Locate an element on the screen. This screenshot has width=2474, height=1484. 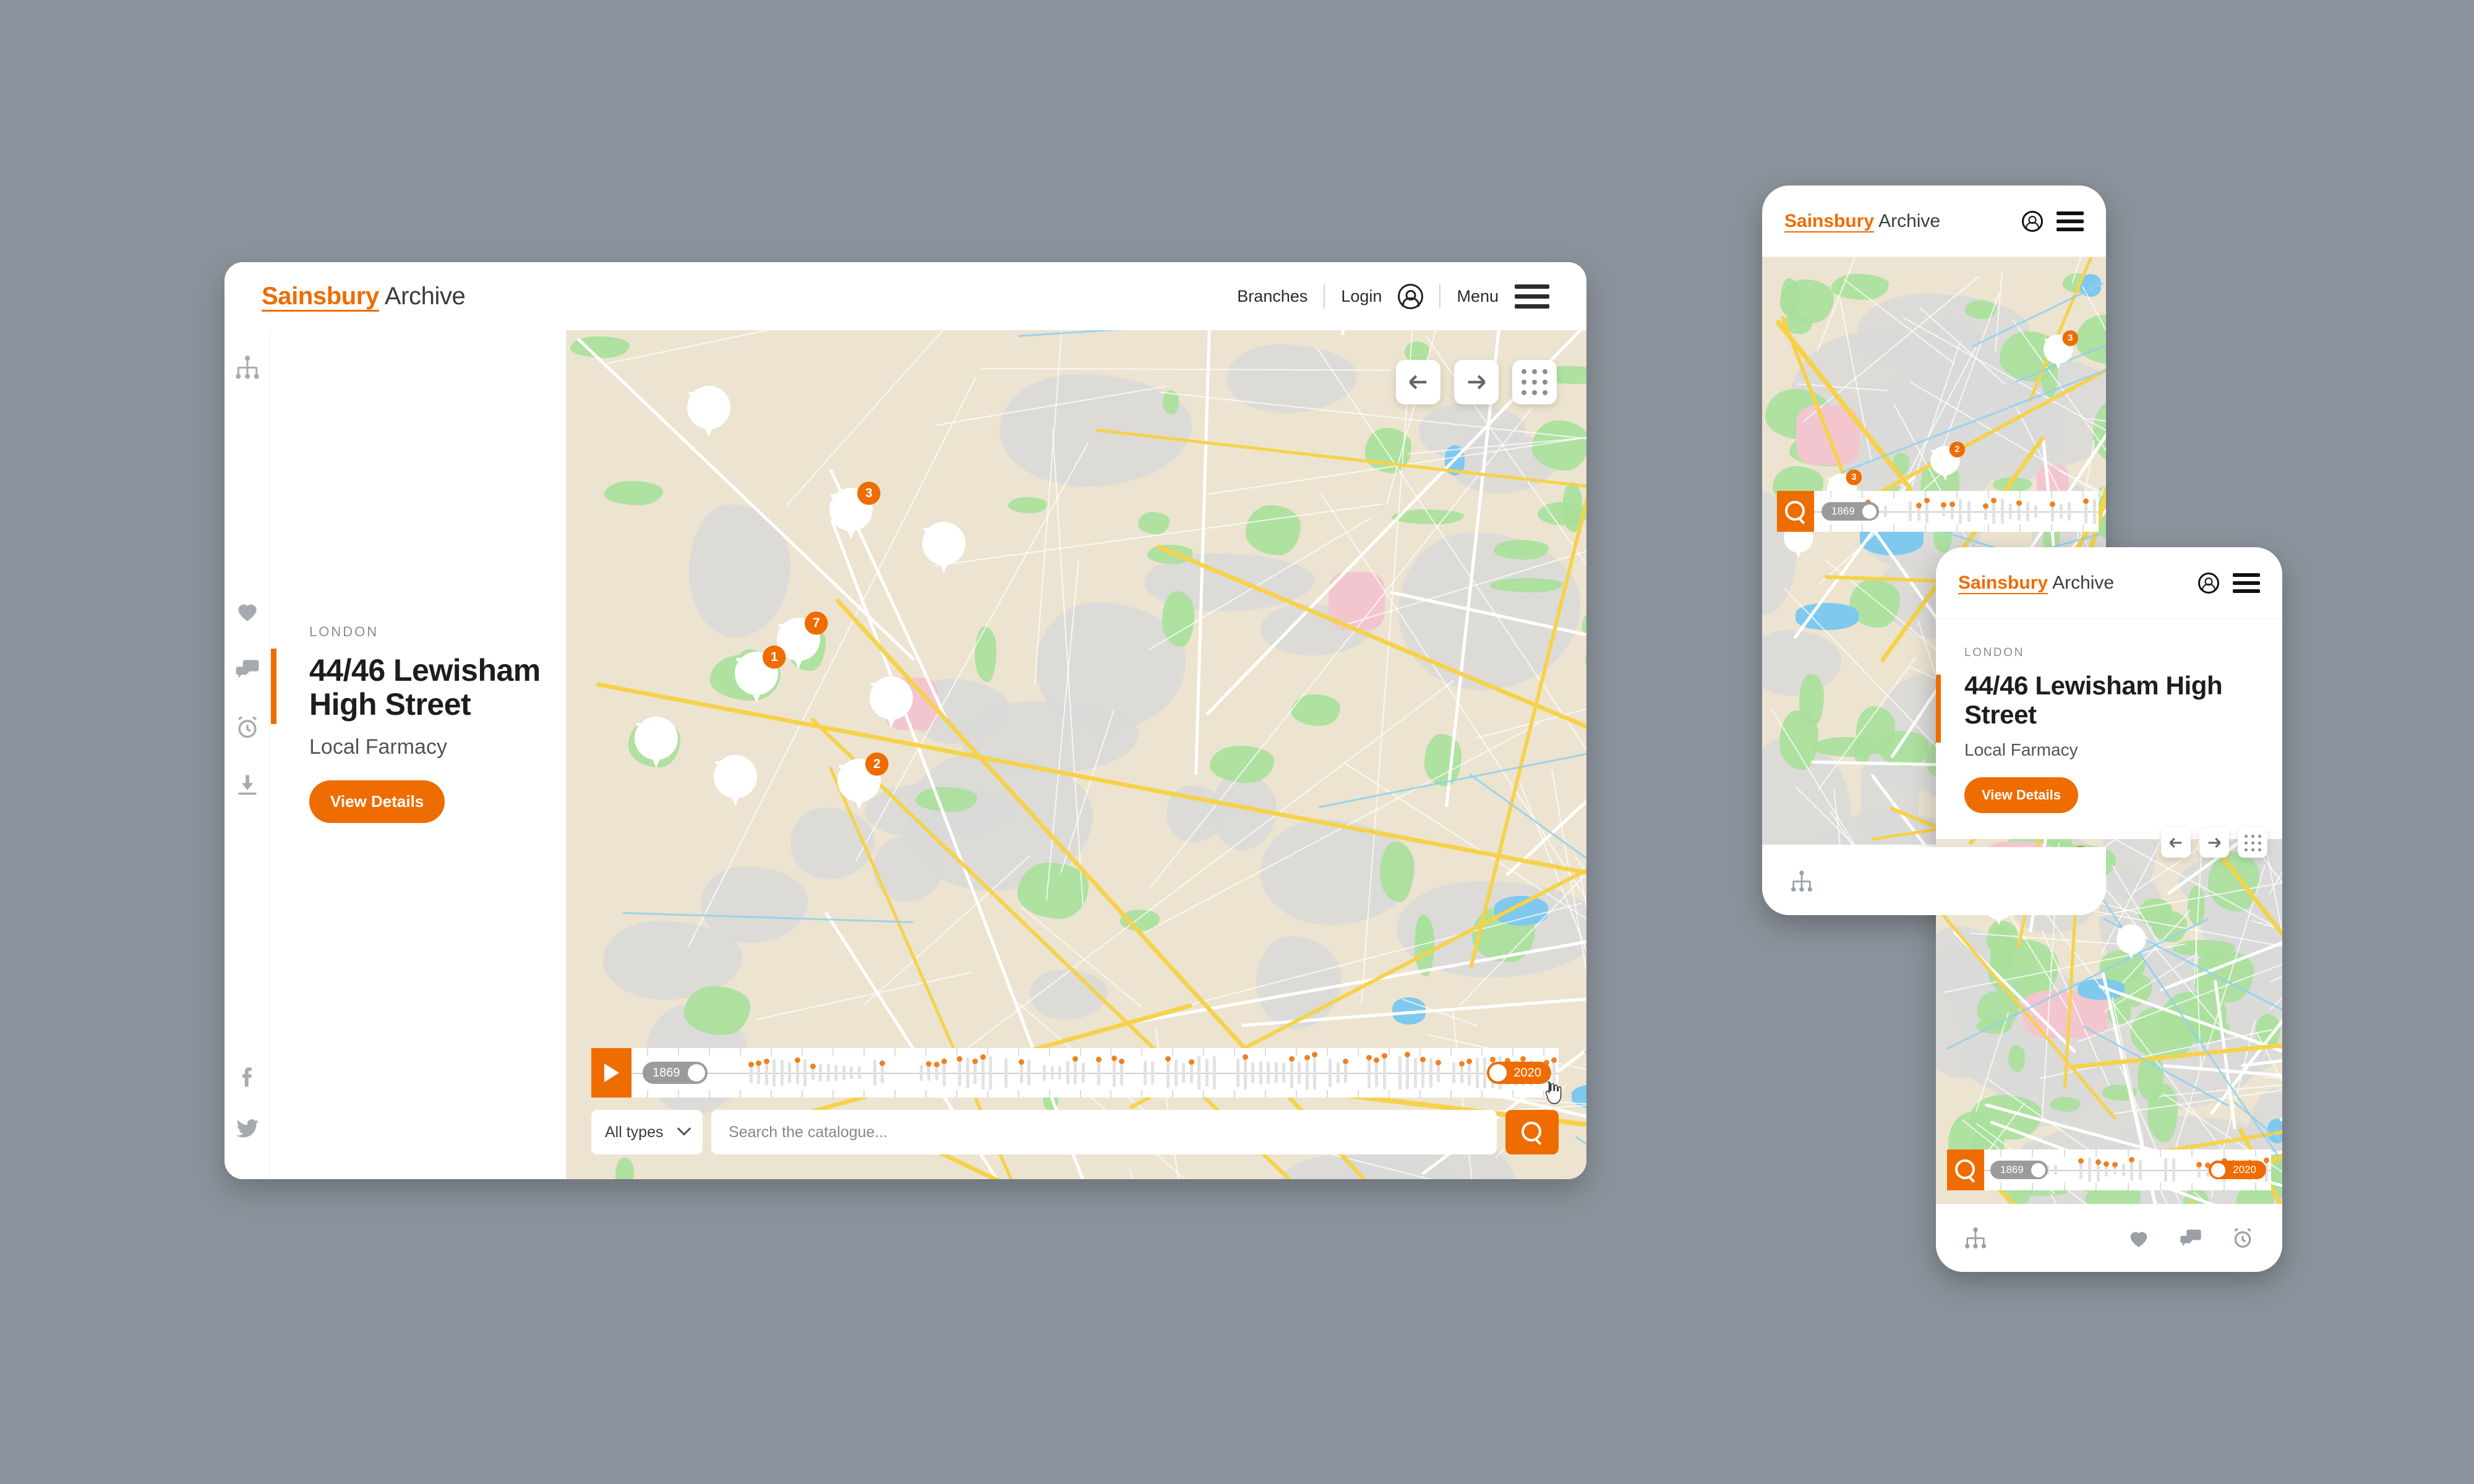
phone-front-search-button is located at coordinates (1965, 1169).